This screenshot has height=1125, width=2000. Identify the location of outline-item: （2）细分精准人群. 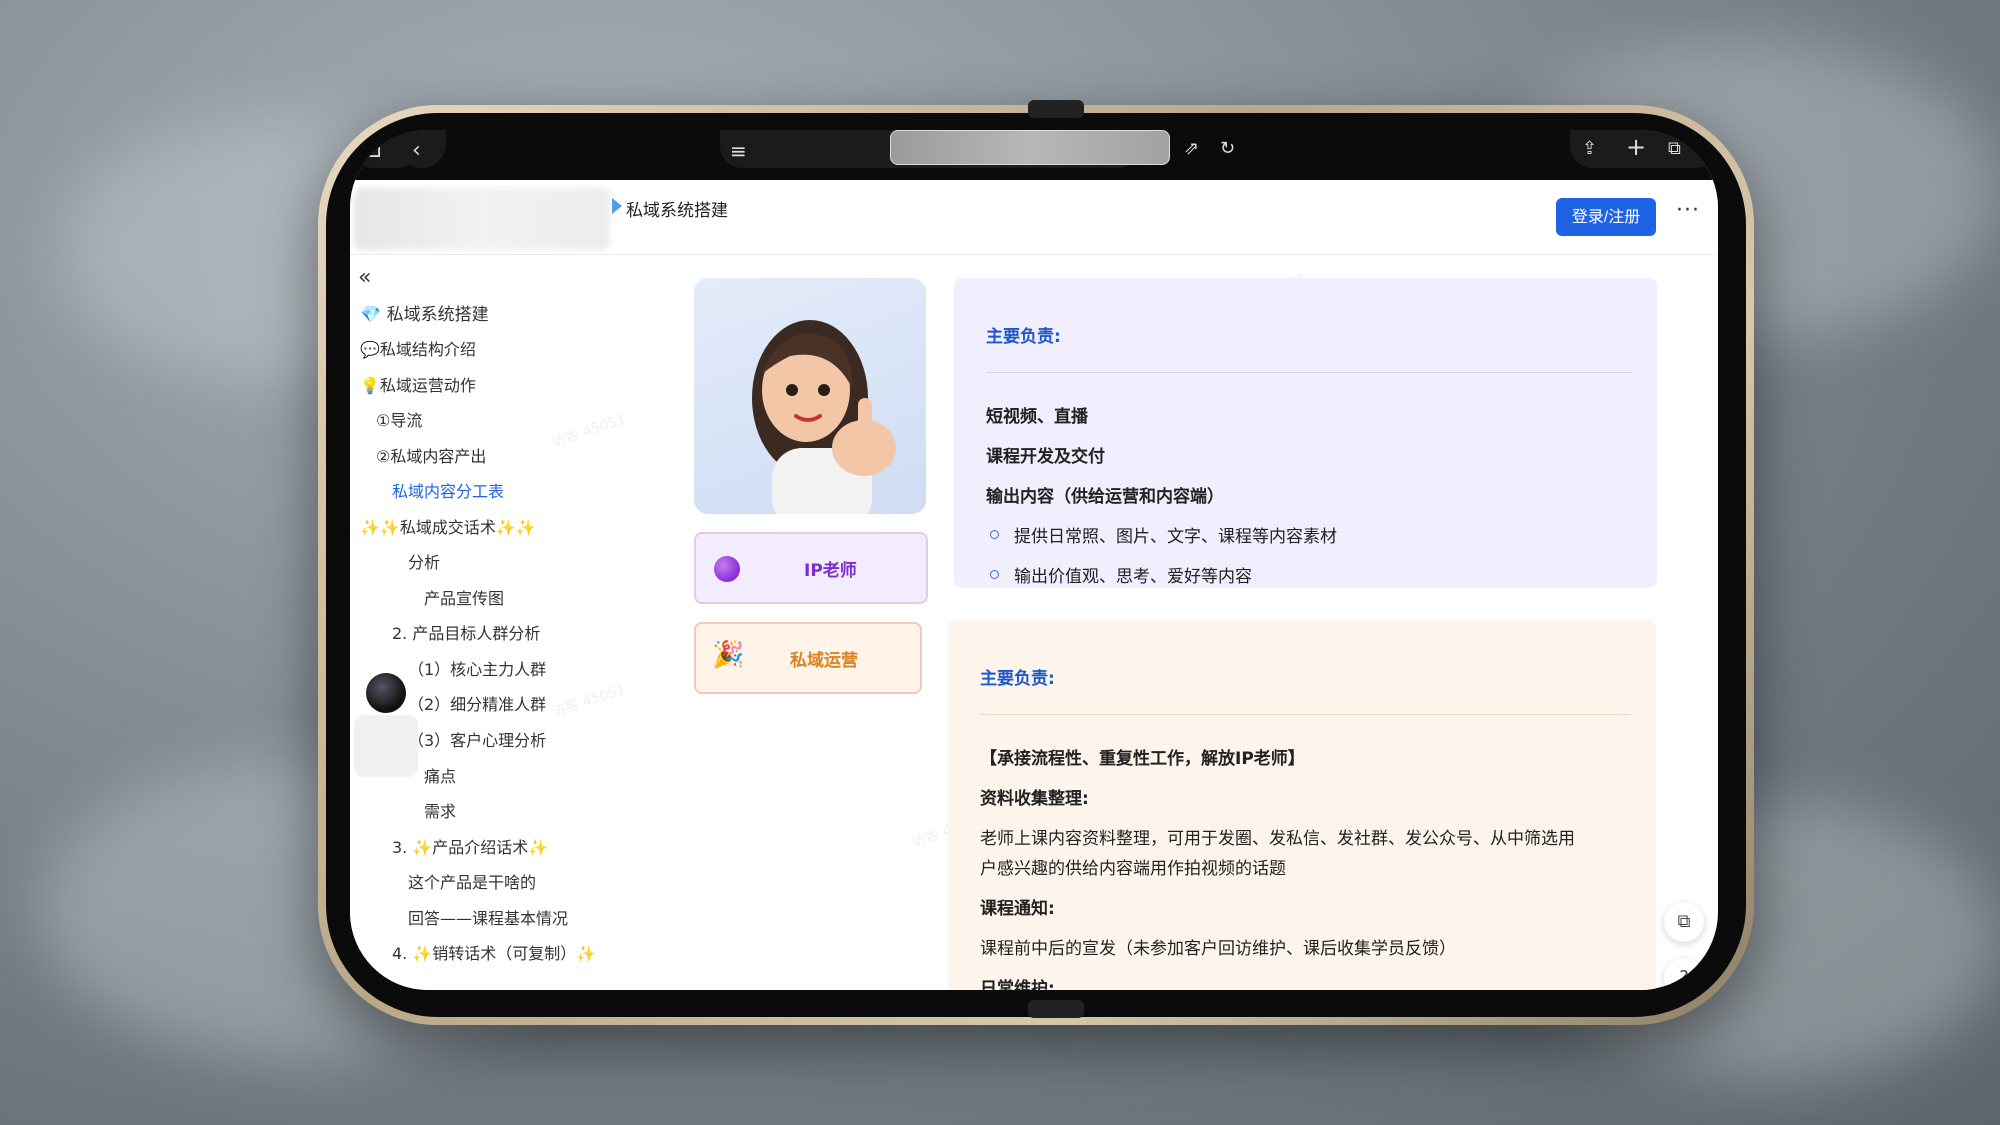
(477, 703).